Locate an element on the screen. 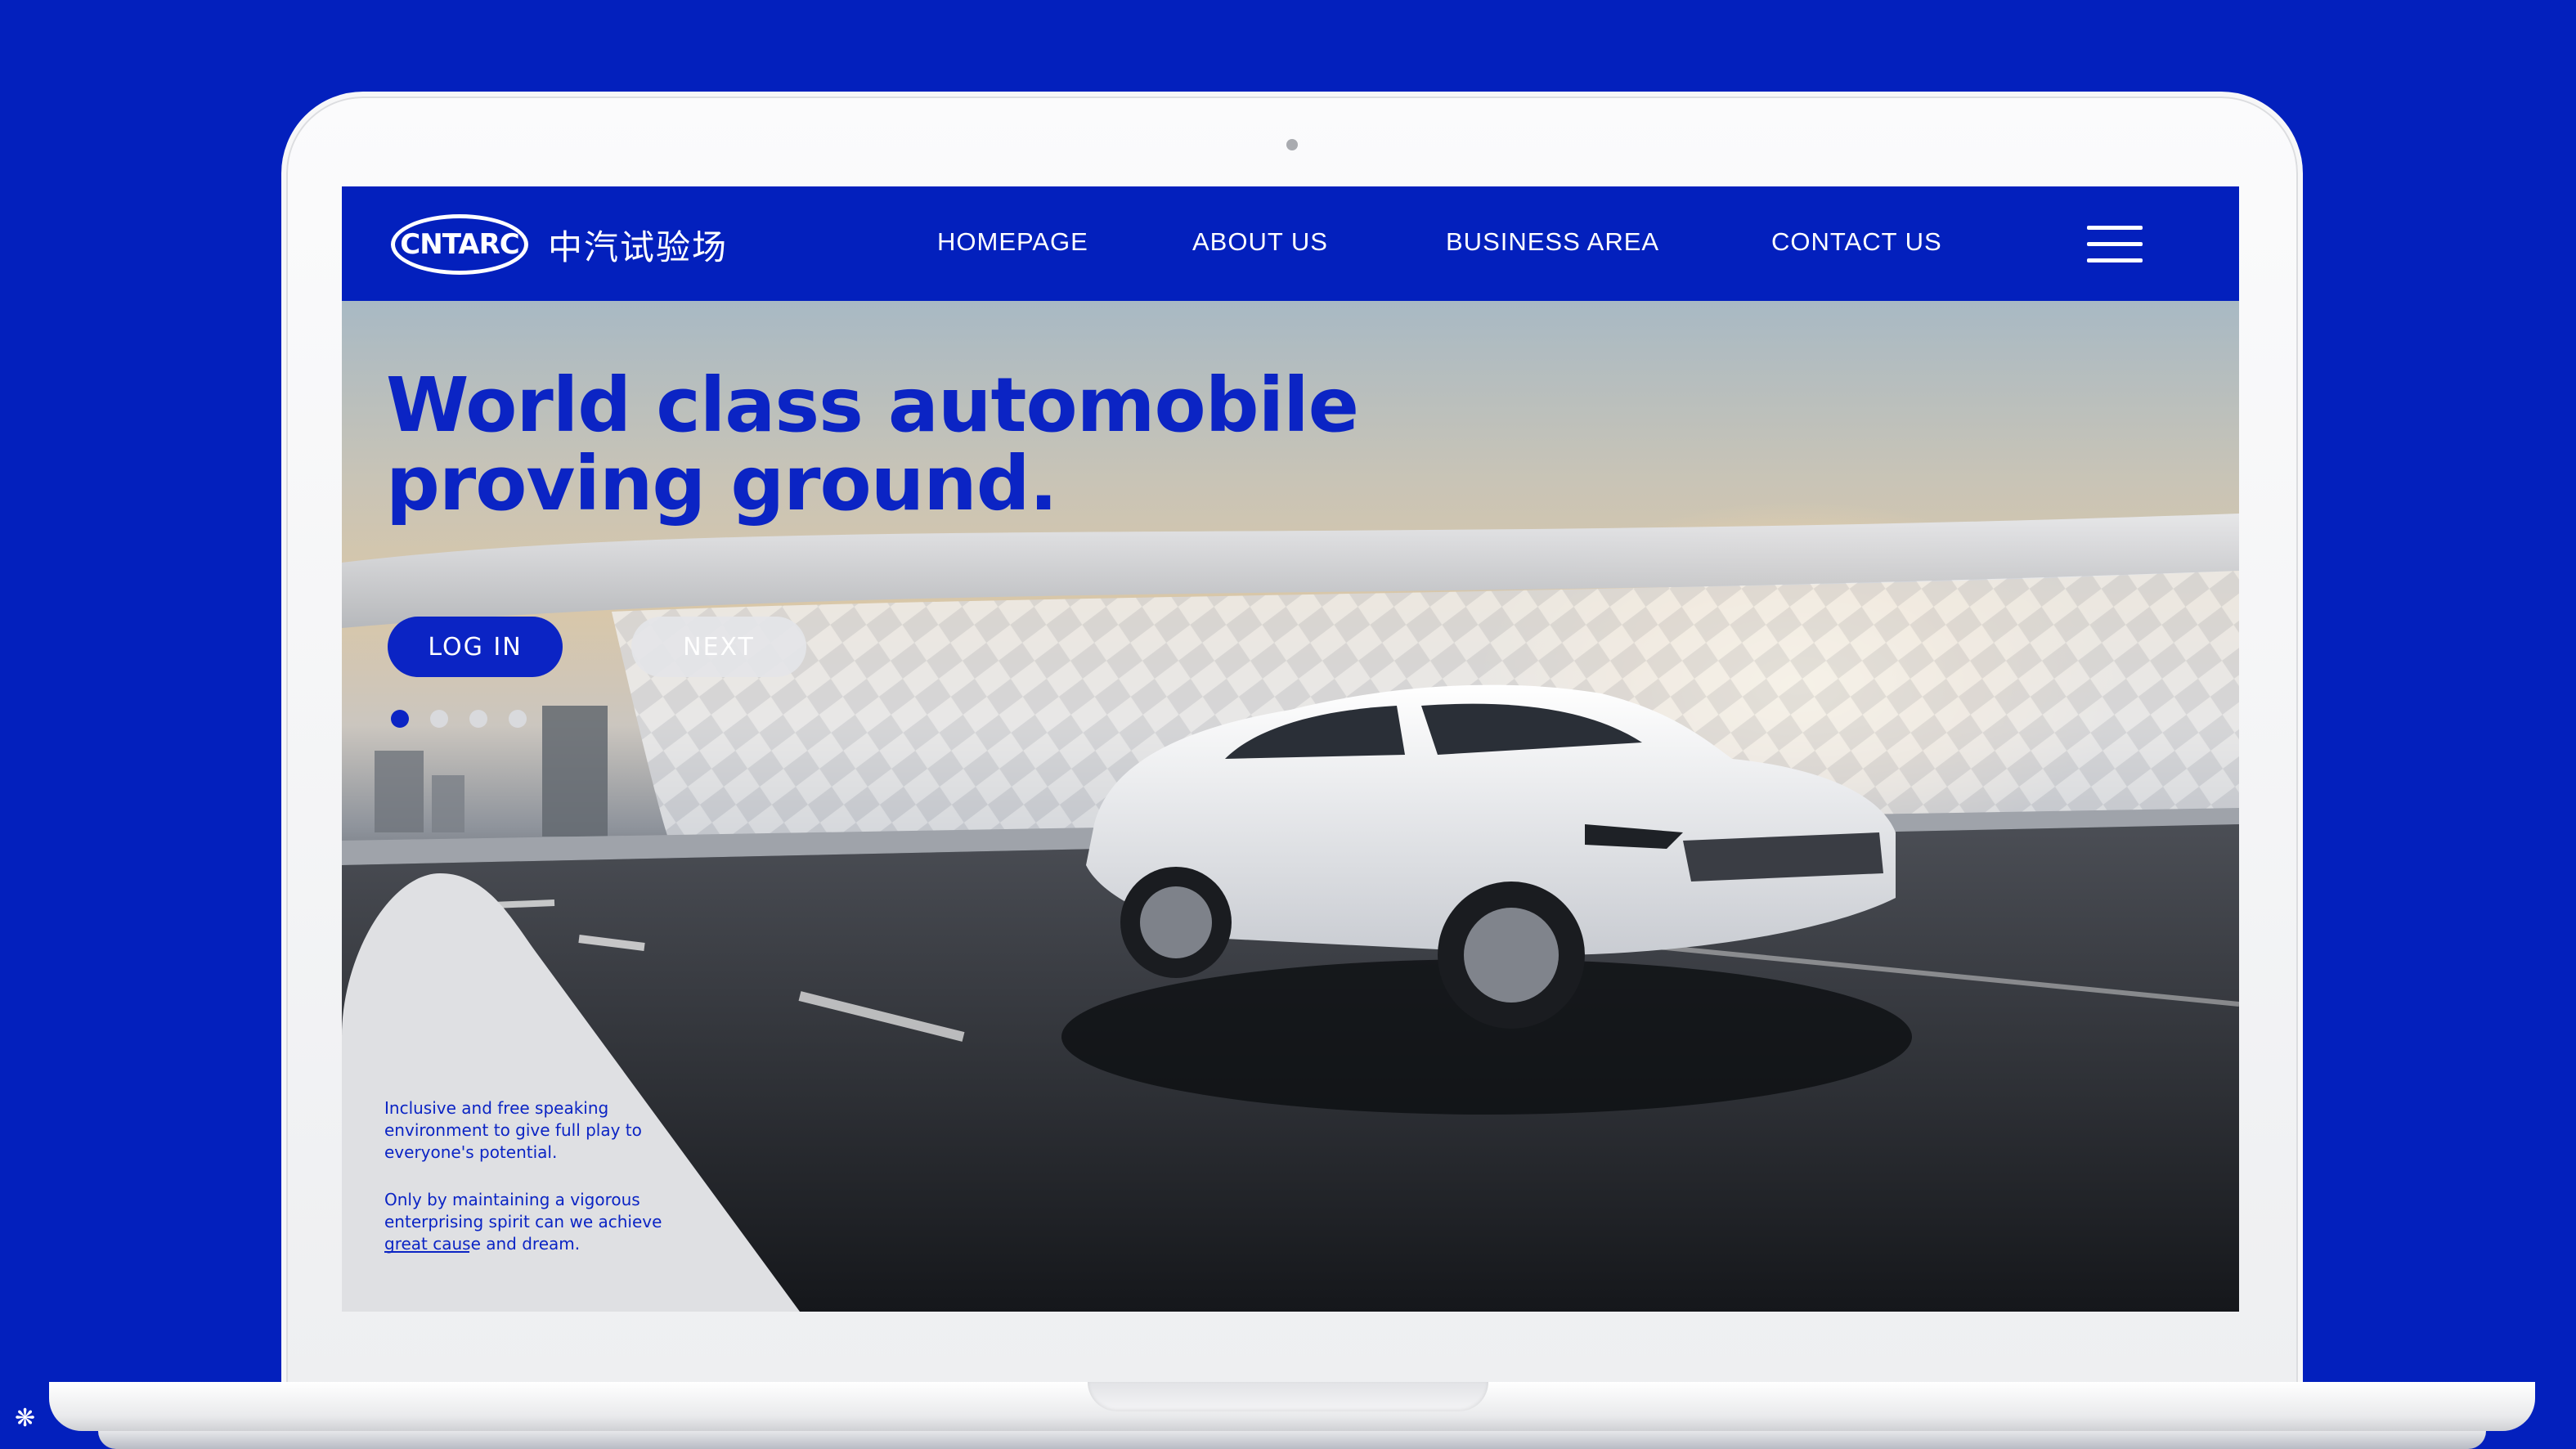 The width and height of the screenshot is (2576, 1449). nav-item-homepage: HOMEPAGE is located at coordinates (1012, 242).